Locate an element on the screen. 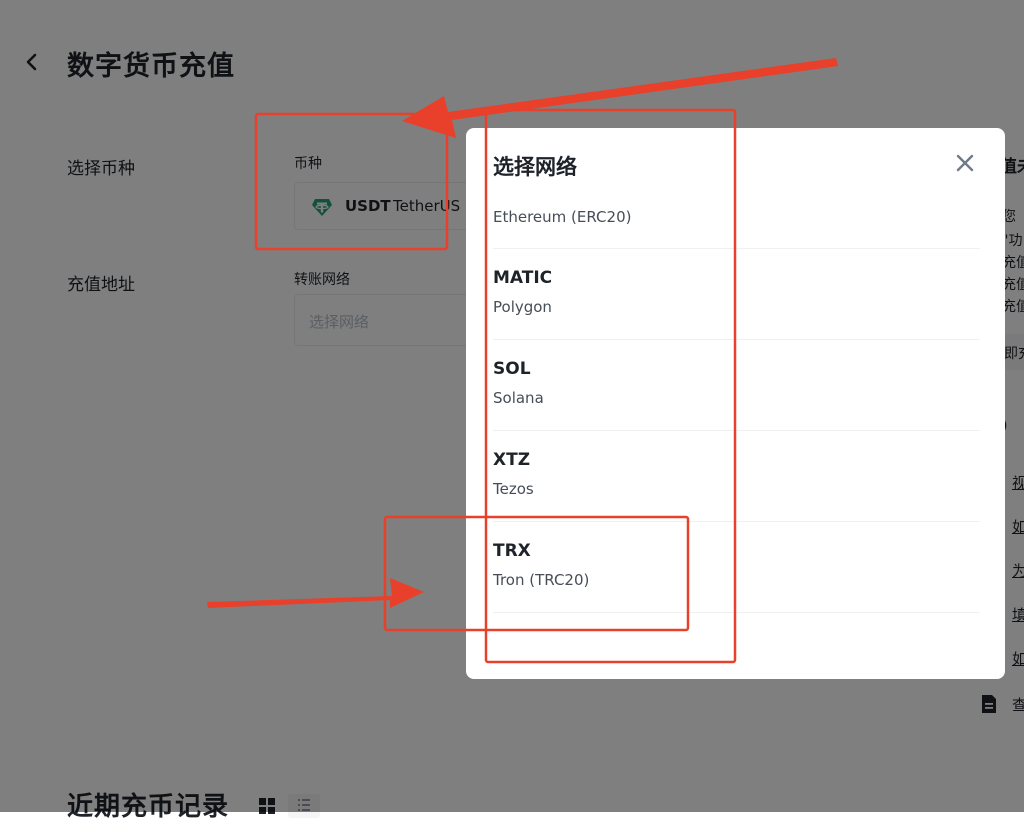 The height and width of the screenshot is (823, 1024). network-option-name: Tron (TRC20) is located at coordinates (541, 580).